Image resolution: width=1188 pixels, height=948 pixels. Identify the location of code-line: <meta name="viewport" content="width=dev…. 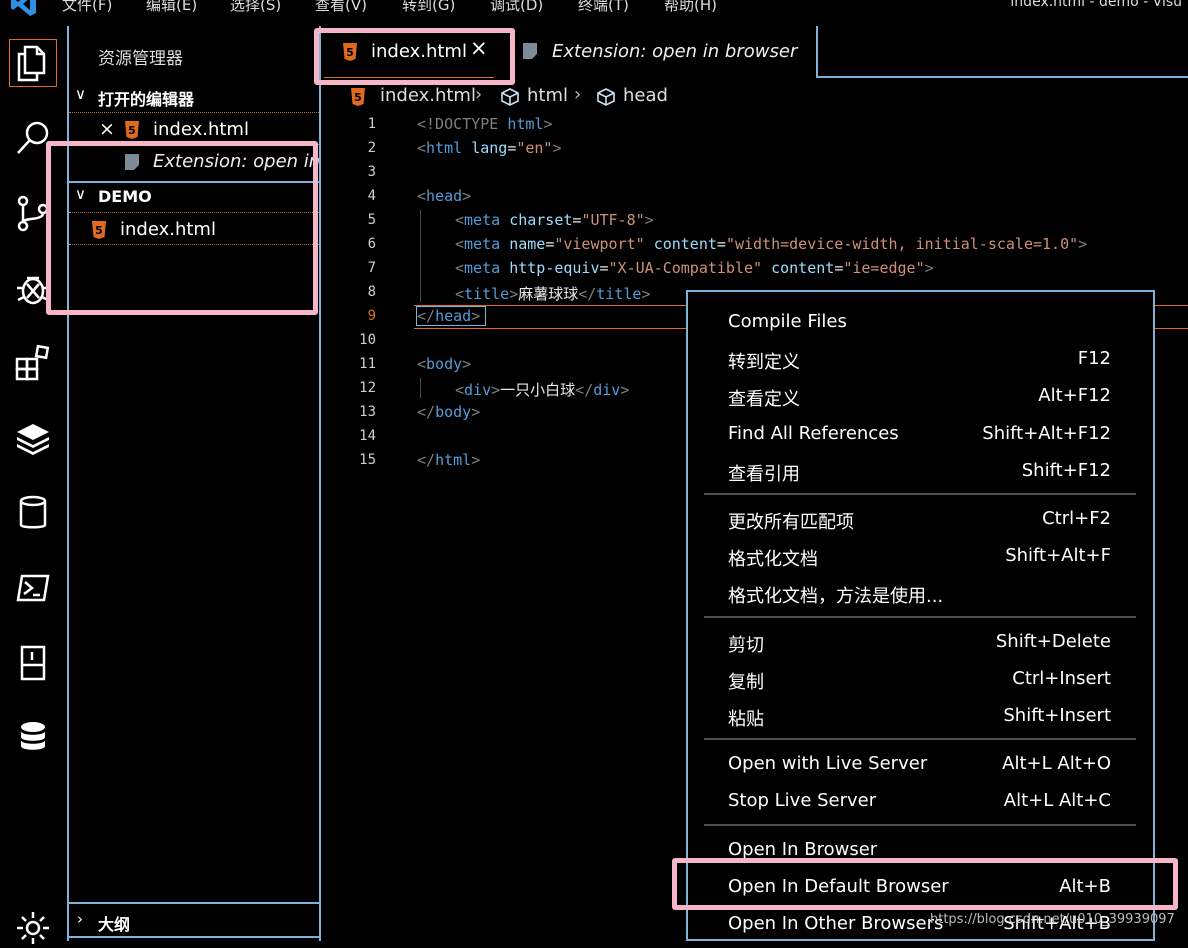
(771, 244).